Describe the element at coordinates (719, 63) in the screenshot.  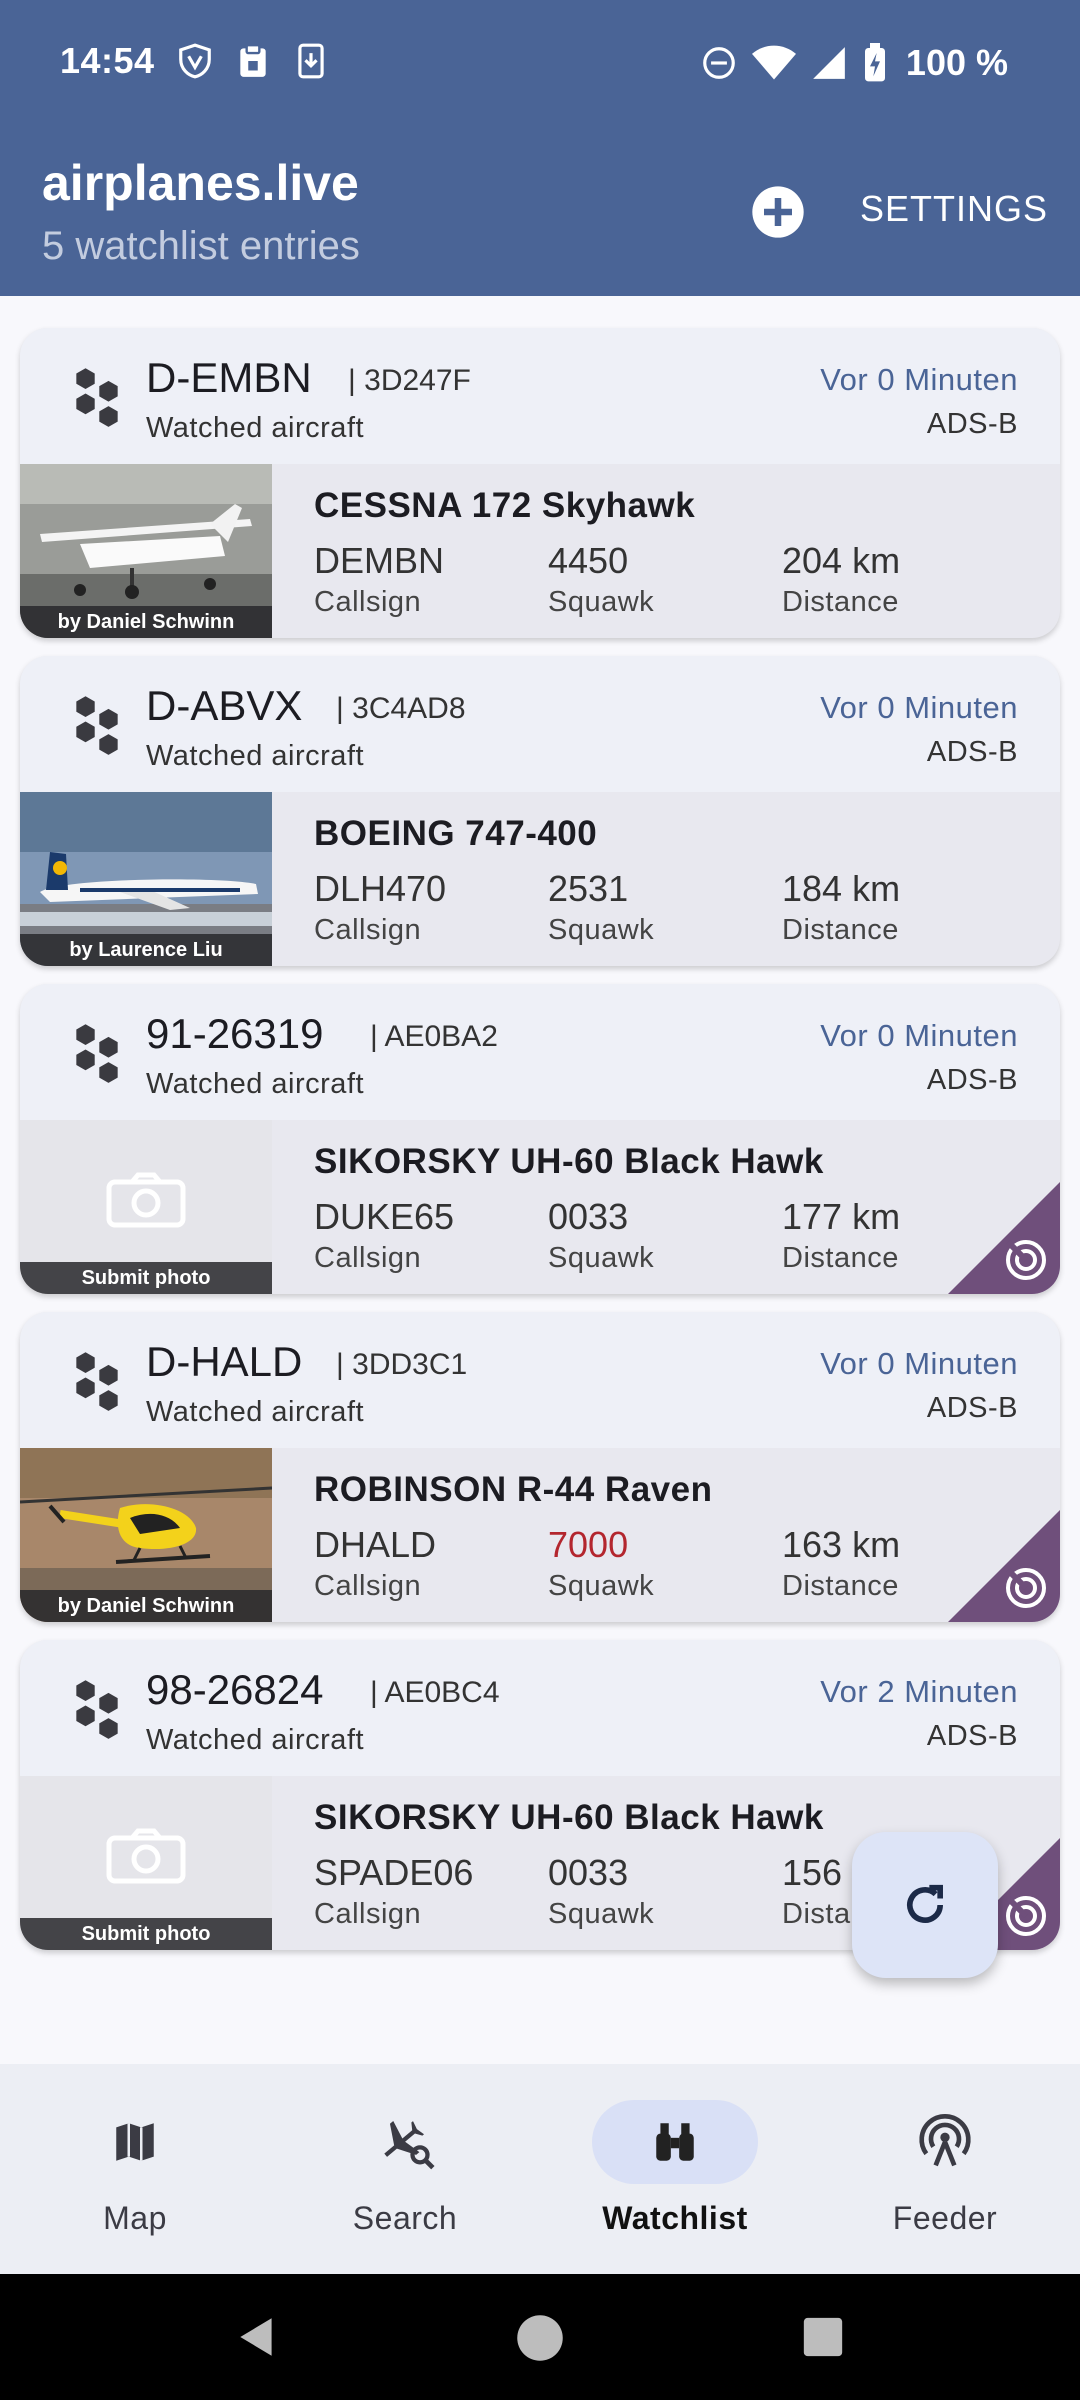
I see `dnd-icon` at that location.